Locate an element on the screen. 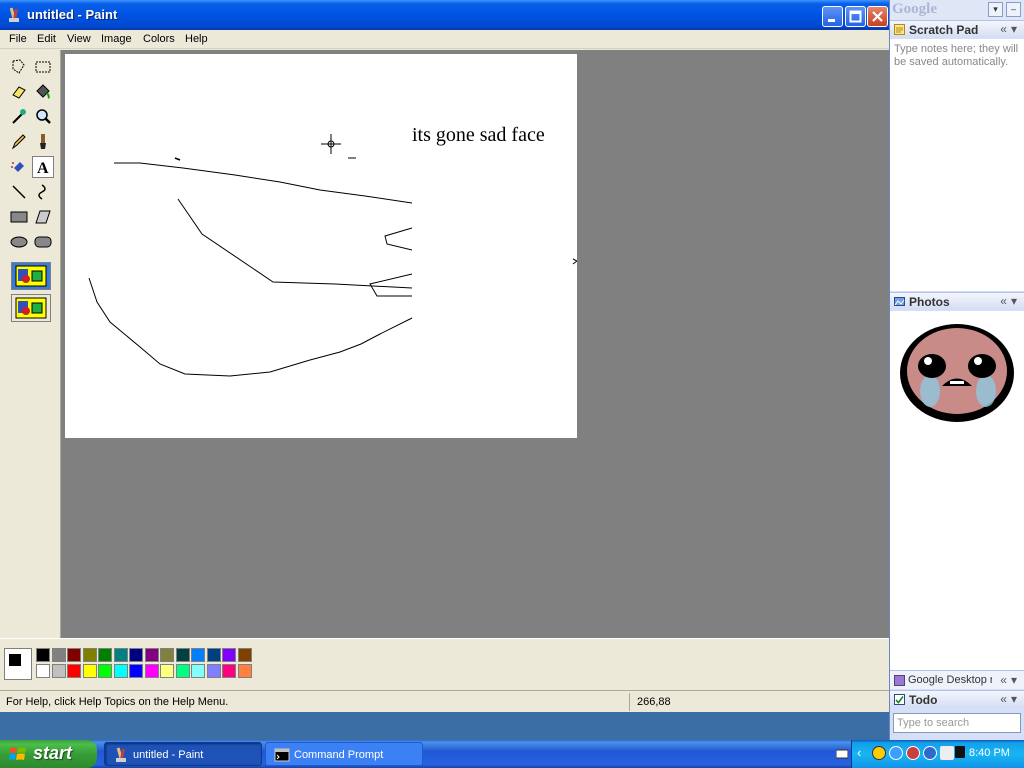 This screenshot has height=768, width=1024. text-background-transparent-option is located at coordinates (31, 308).